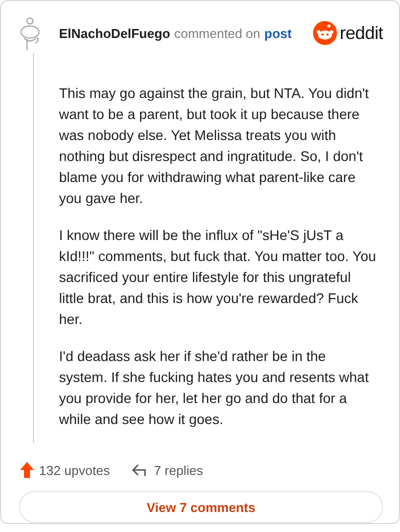 The width and height of the screenshot is (400, 532). I want to click on alien-logo-icon, so click(324, 33).